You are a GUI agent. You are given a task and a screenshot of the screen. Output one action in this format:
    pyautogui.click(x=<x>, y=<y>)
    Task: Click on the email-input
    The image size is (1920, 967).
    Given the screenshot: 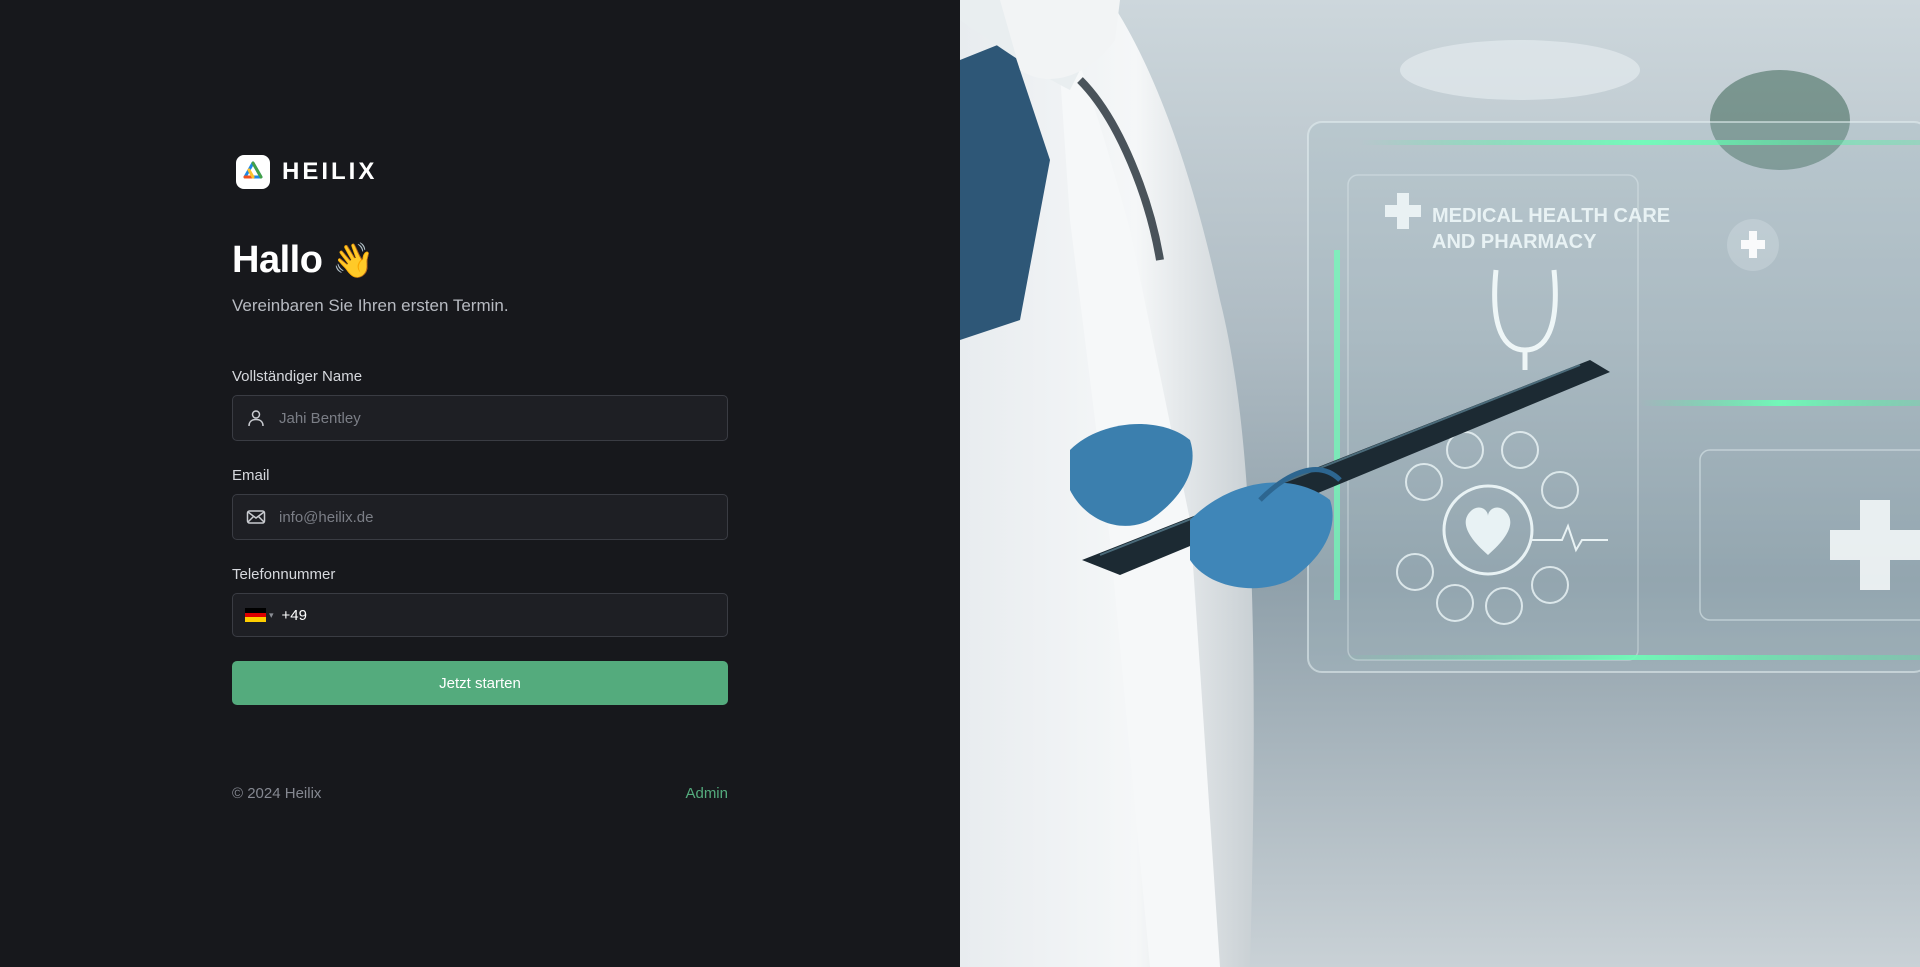 What is the action you would take?
    pyautogui.click(x=503, y=517)
    